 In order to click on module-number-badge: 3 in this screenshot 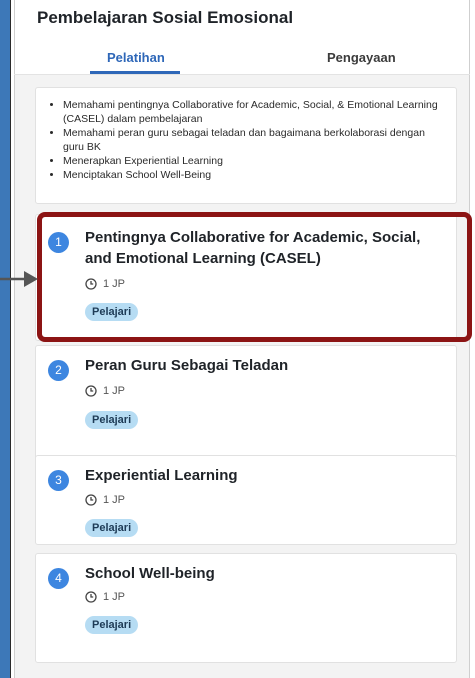, I will do `click(58, 480)`.